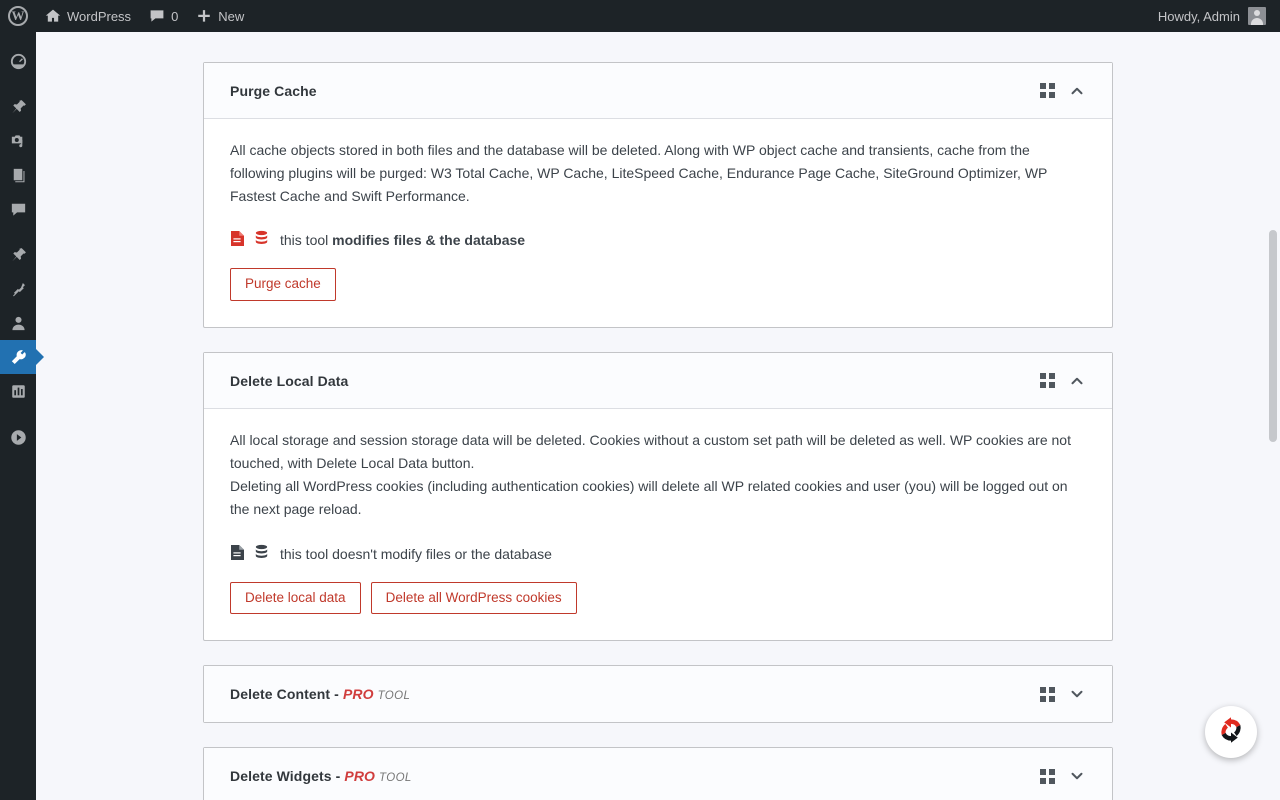 The width and height of the screenshot is (1280, 800). I want to click on howdy-label: Howdy, Admin, so click(1198, 16).